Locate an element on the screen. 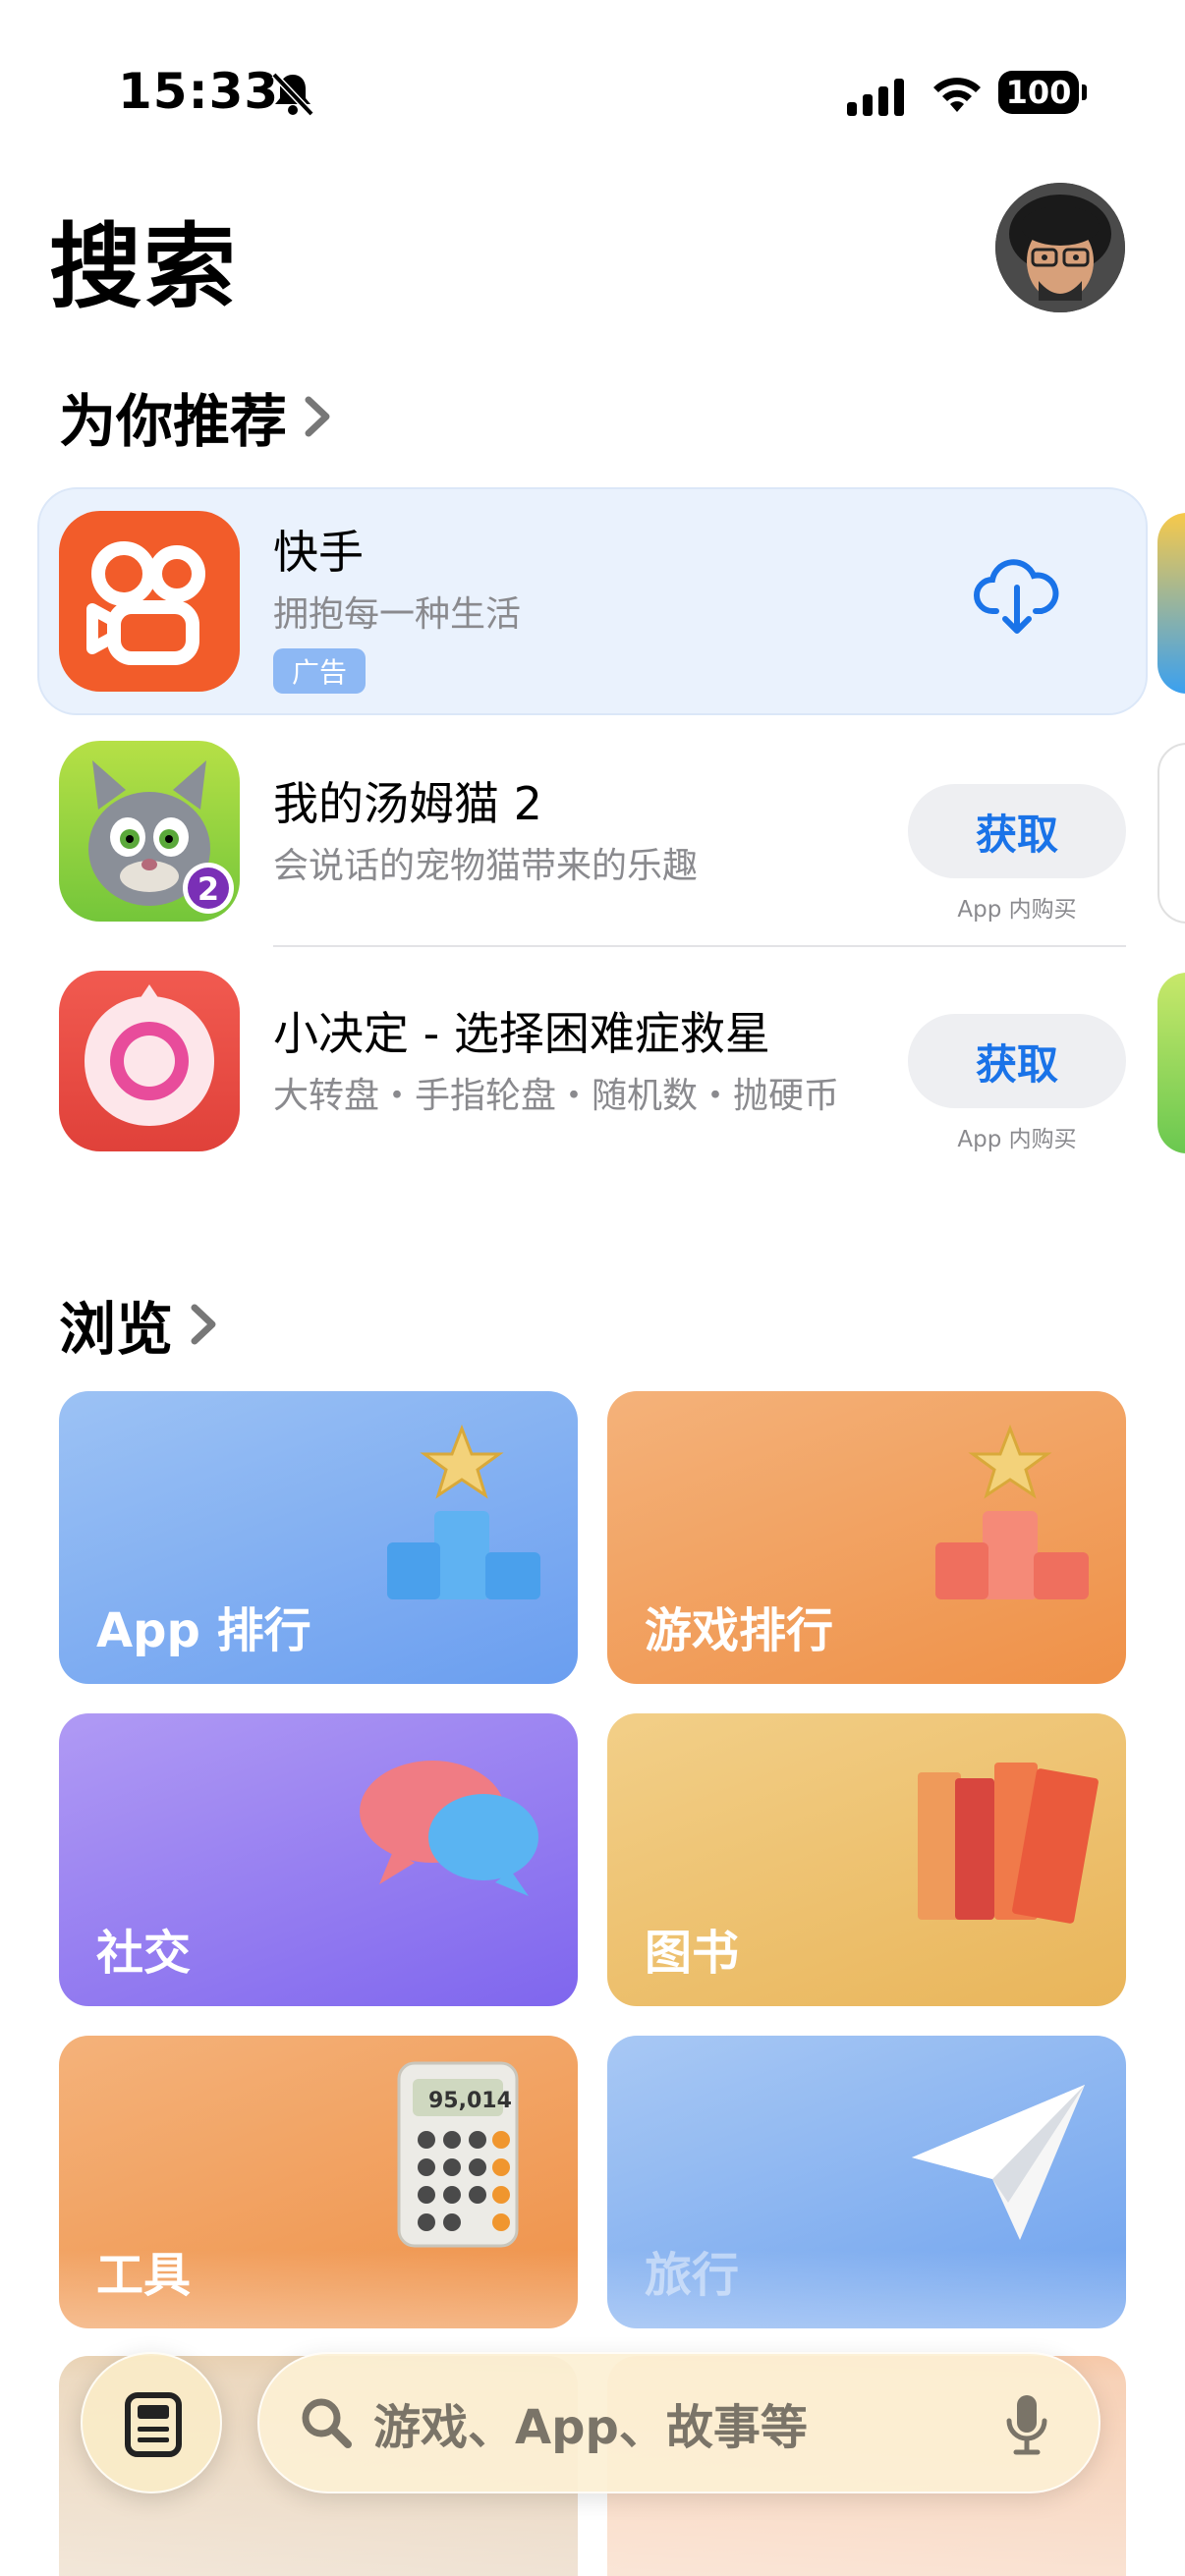 This screenshot has height=2576, width=1185. chat-bubbles-icon is located at coordinates (449, 1828).